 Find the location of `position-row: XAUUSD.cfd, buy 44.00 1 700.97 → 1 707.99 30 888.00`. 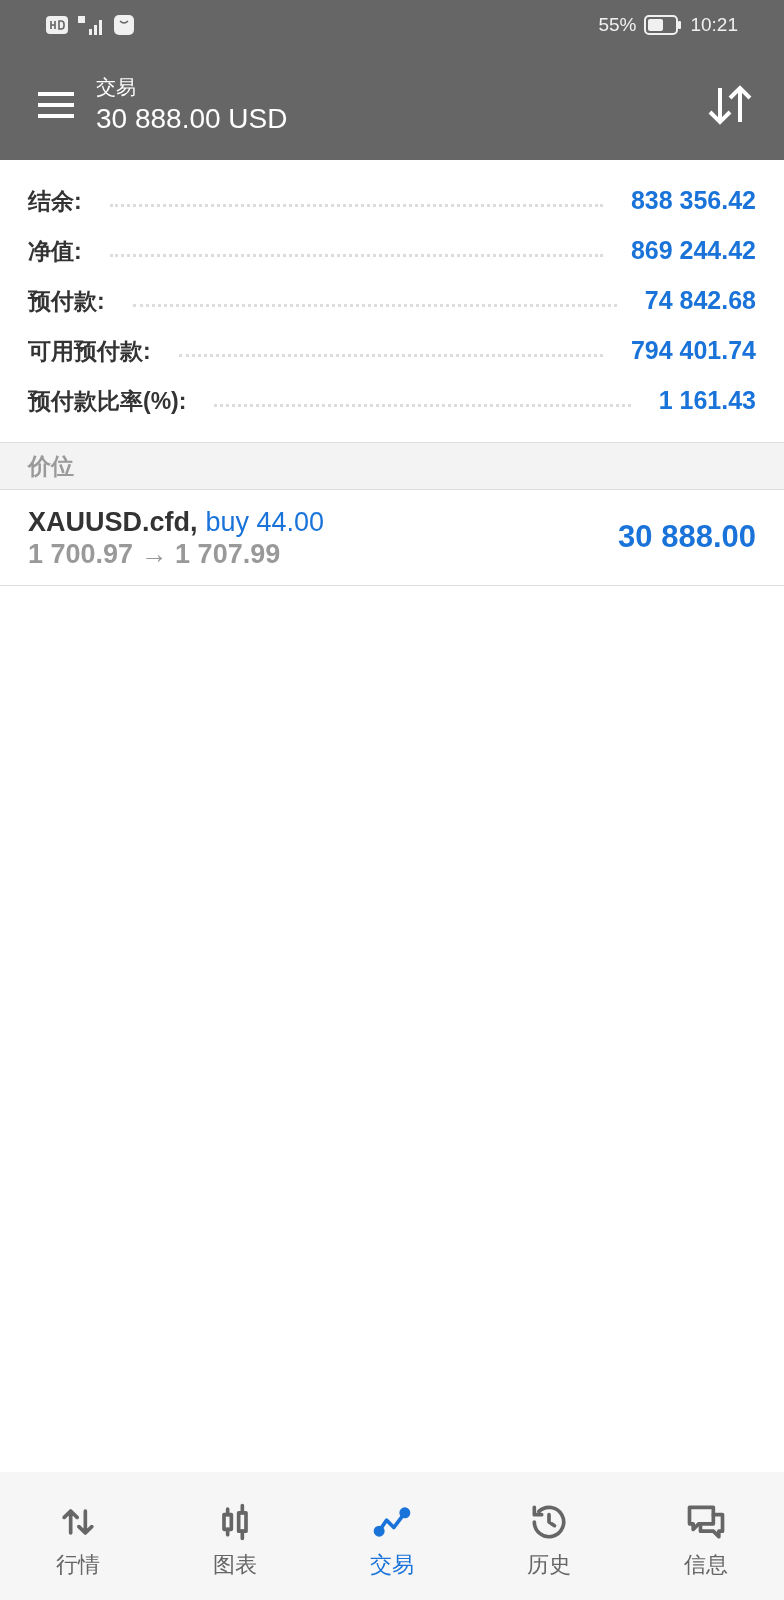

position-row: XAUUSD.cfd, buy 44.00 1 700.97 → 1 707.99 30 888.00 is located at coordinates (392, 538).